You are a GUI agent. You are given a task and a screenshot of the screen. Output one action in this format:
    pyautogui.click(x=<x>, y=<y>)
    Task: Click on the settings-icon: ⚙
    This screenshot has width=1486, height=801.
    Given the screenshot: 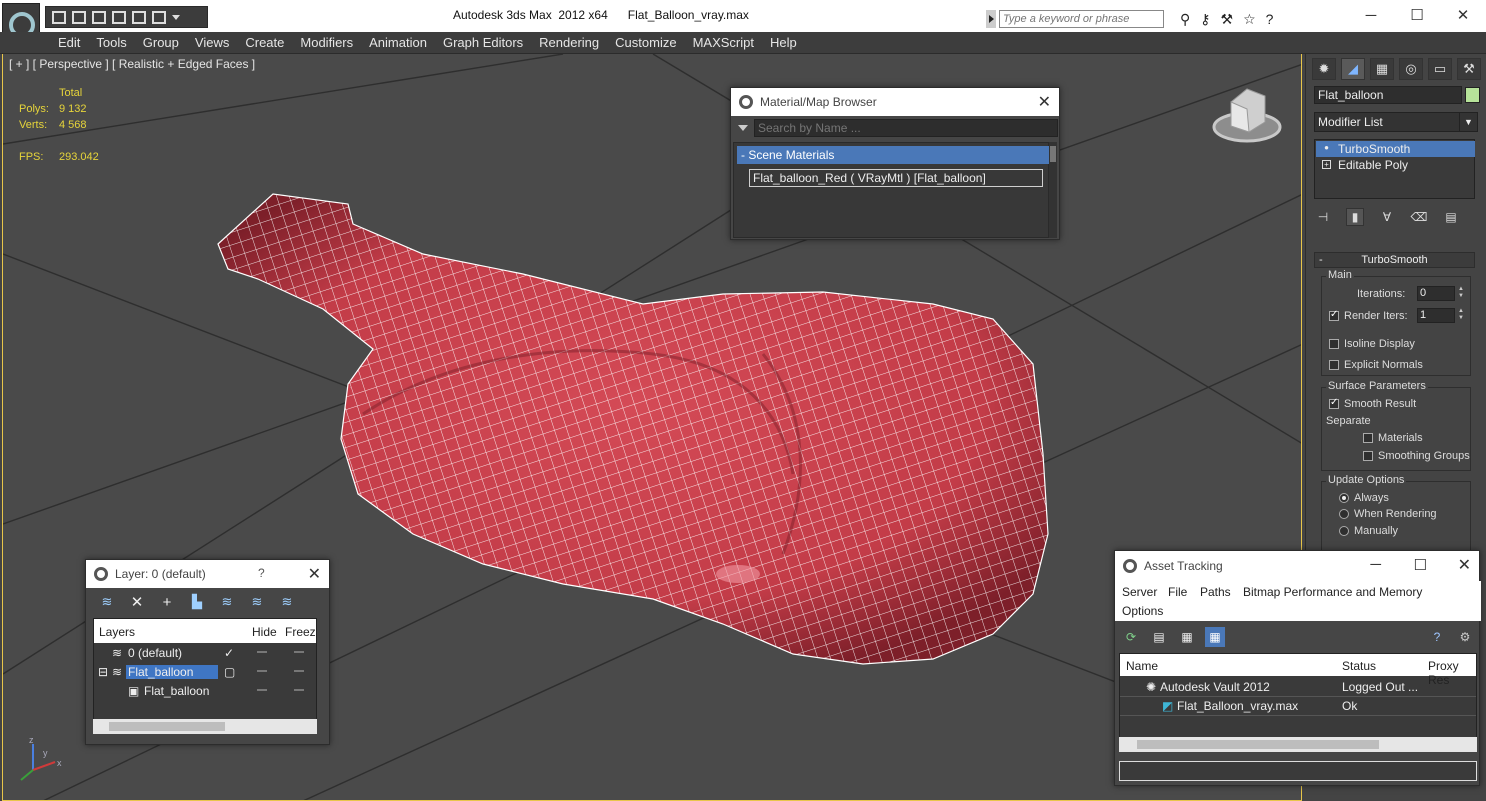 What is the action you would take?
    pyautogui.click(x=1465, y=637)
    